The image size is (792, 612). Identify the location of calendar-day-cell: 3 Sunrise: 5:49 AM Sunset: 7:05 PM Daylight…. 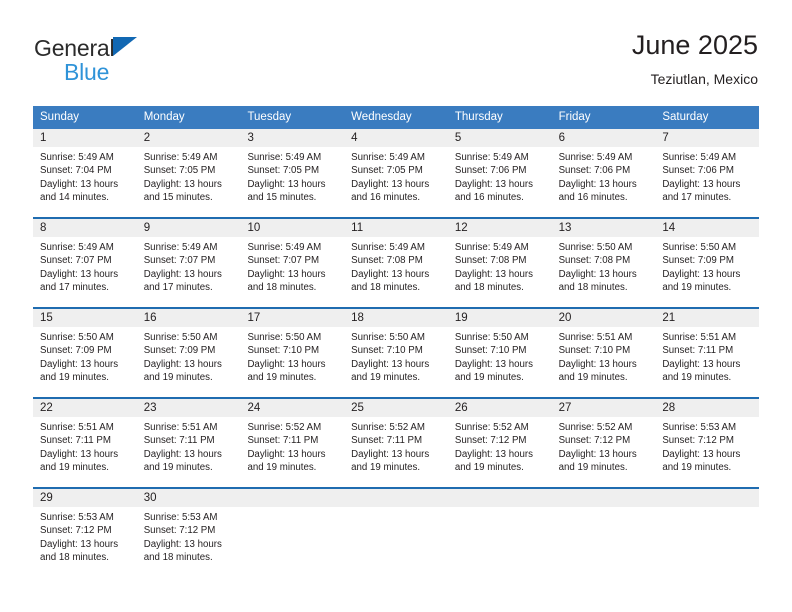
(292, 173).